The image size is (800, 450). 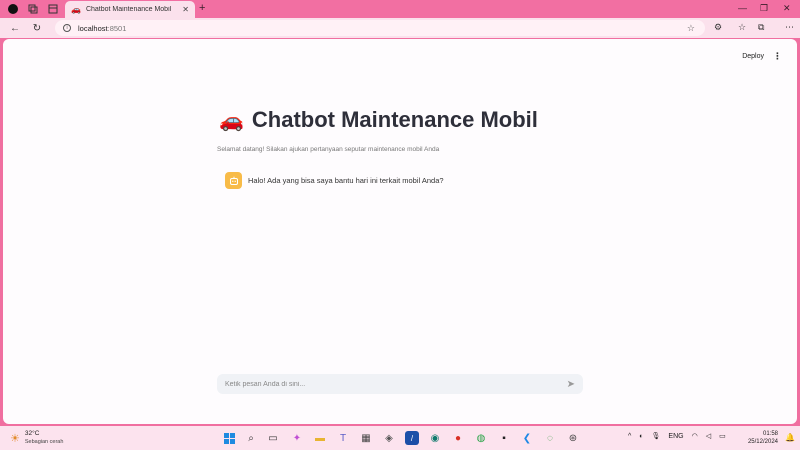 What do you see at coordinates (202, 8) in the screenshot?
I see `new-tab-icon: +` at bounding box center [202, 8].